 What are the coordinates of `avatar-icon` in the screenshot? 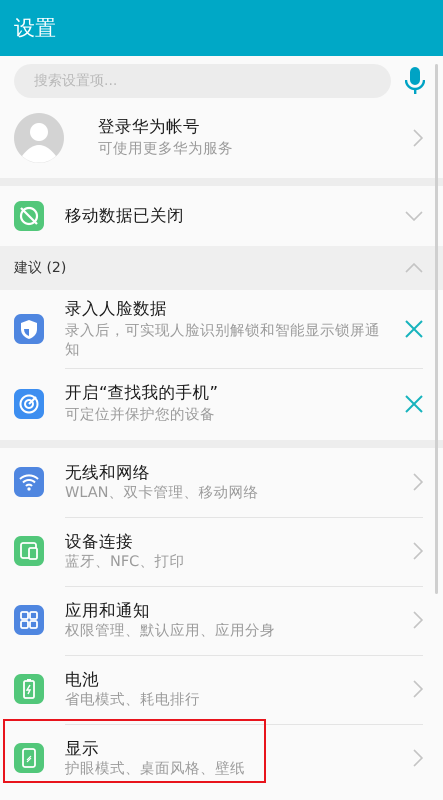 It's located at (39, 138).